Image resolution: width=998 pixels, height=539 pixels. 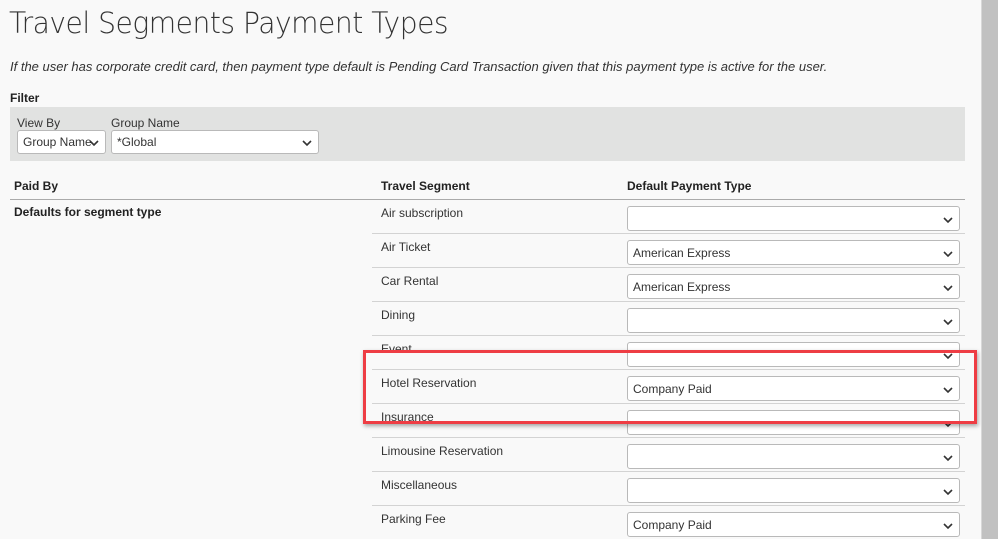 I want to click on view-by-select: Group Name, so click(x=61, y=142).